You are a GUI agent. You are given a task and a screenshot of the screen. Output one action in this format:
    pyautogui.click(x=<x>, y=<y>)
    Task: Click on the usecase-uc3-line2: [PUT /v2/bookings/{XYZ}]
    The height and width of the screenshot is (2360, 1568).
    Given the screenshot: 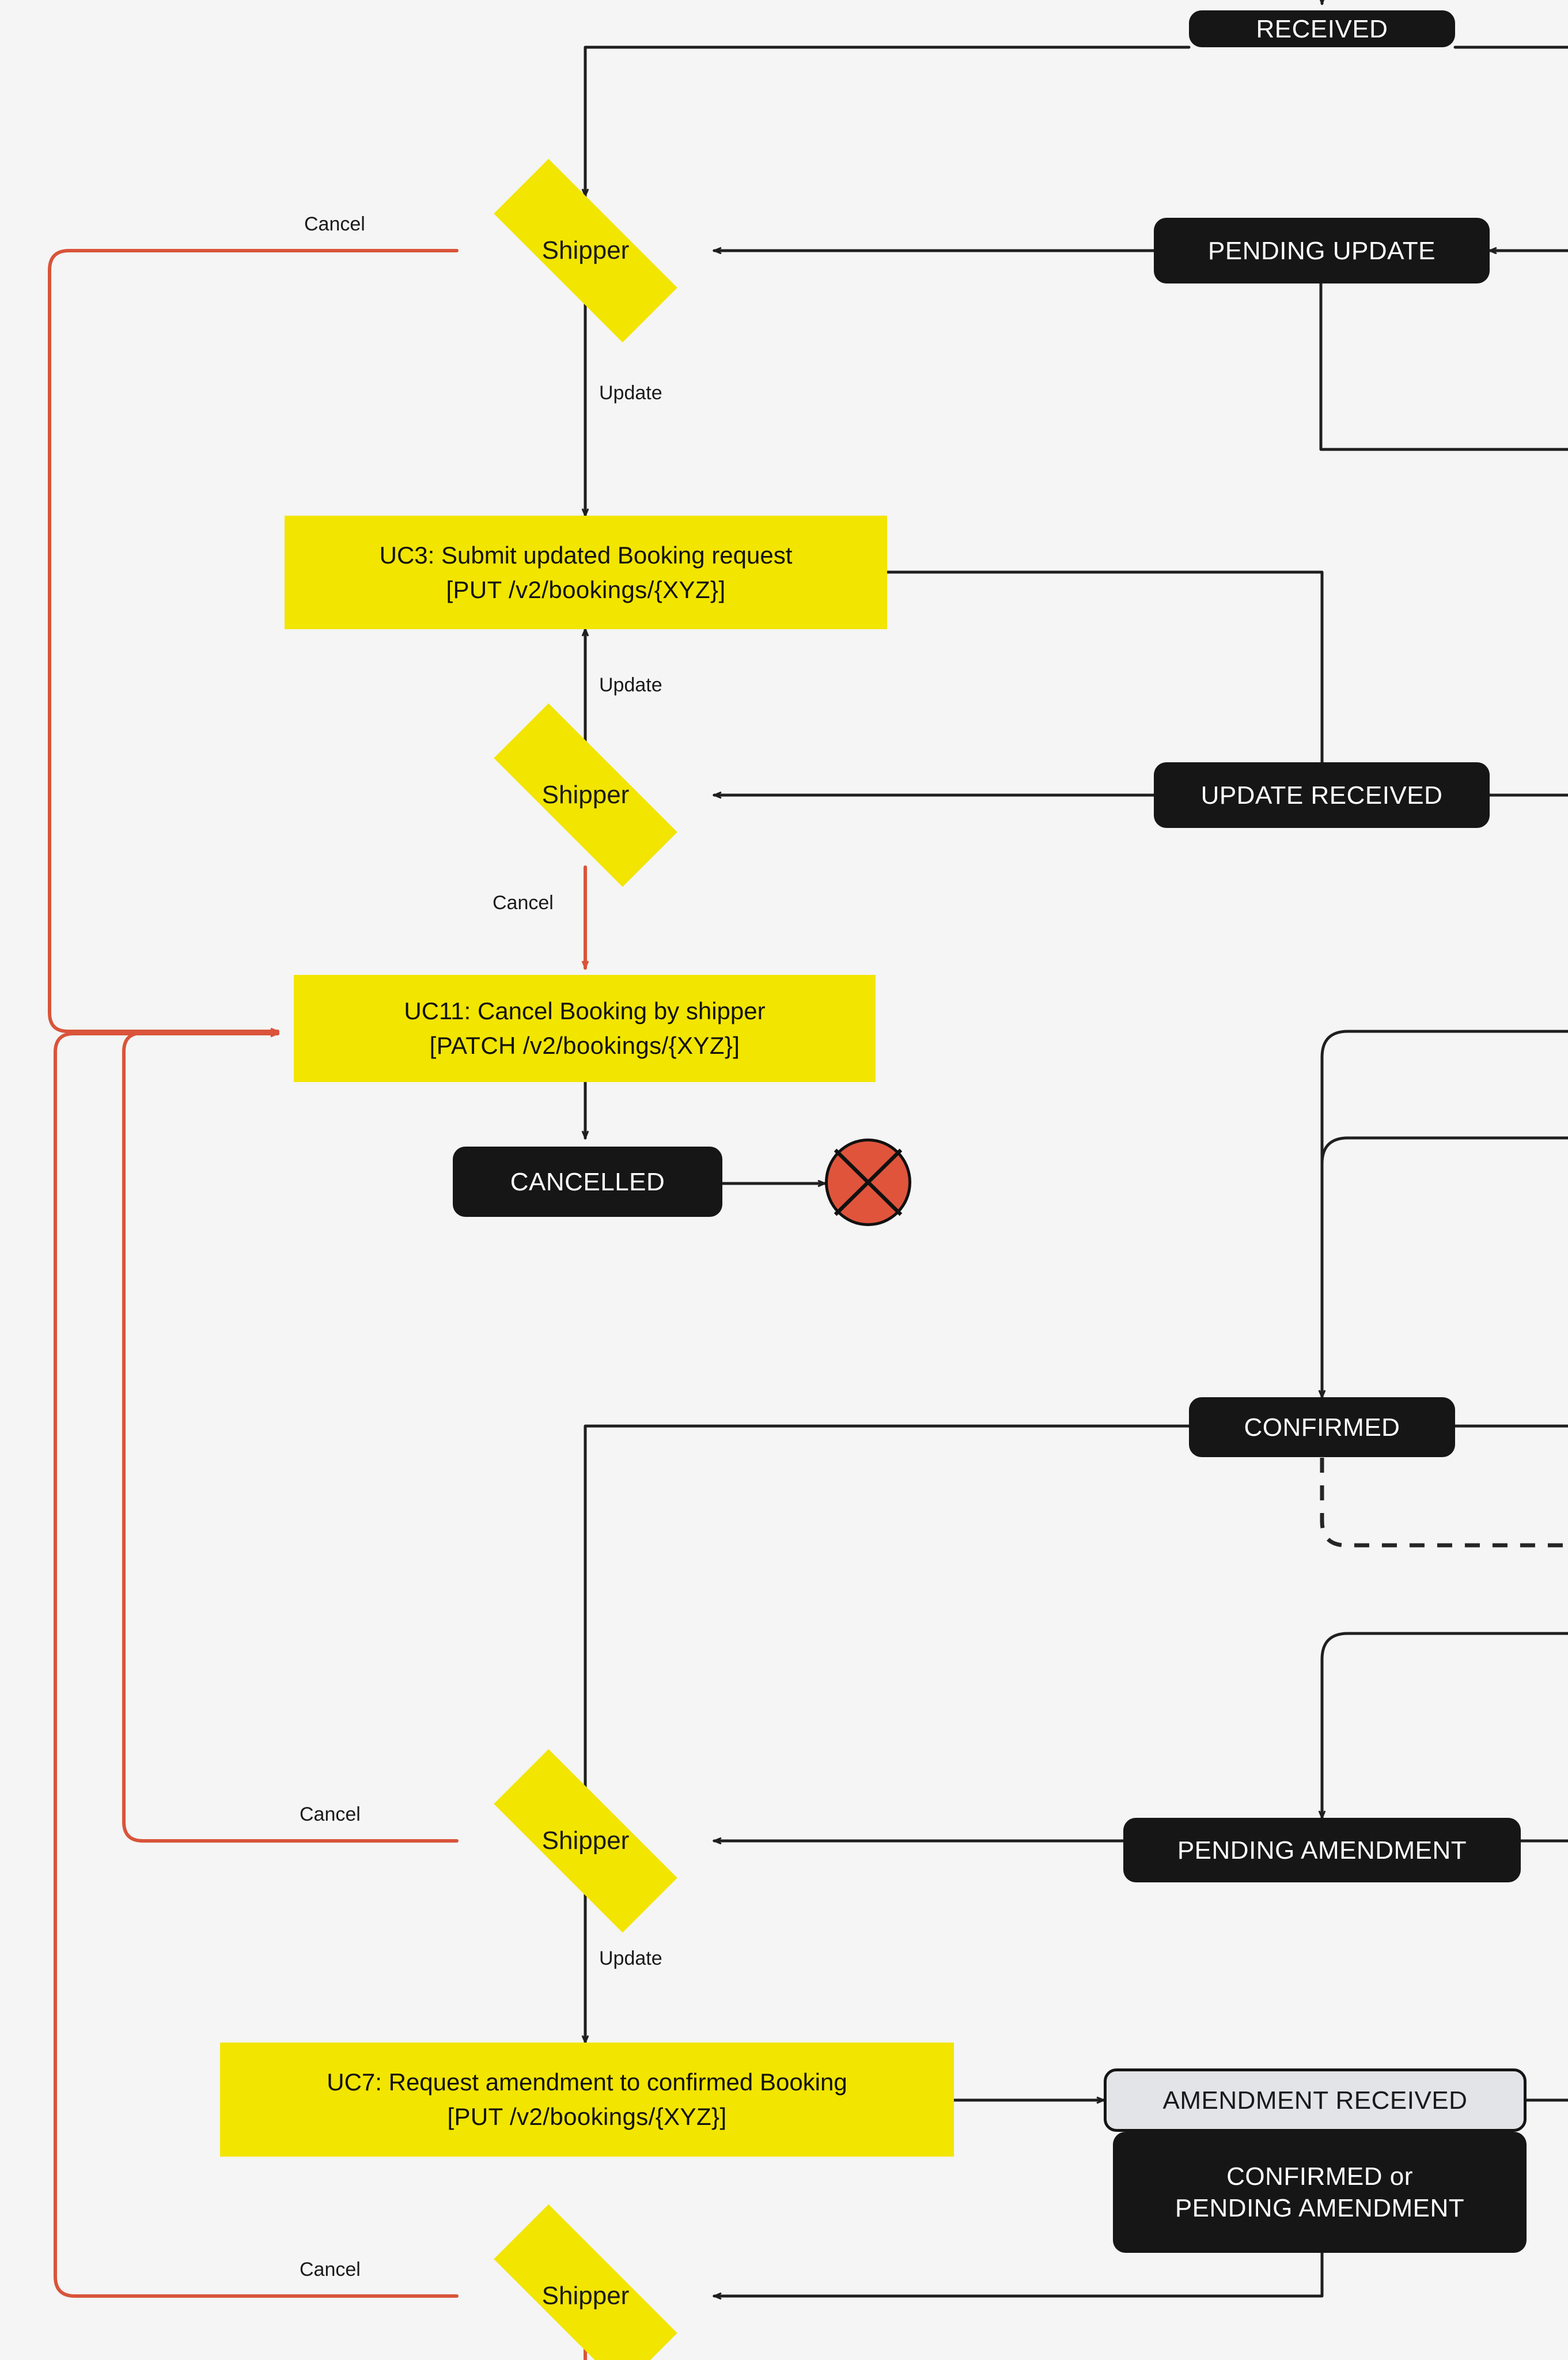 What is the action you would take?
    pyautogui.click(x=586, y=589)
    